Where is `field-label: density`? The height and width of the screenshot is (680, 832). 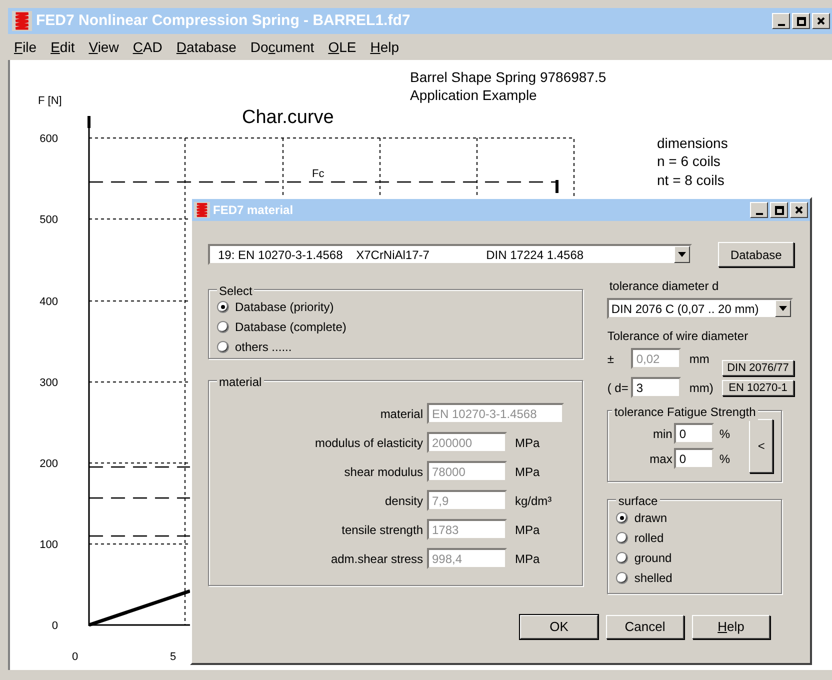 field-label: density is located at coordinates (404, 501).